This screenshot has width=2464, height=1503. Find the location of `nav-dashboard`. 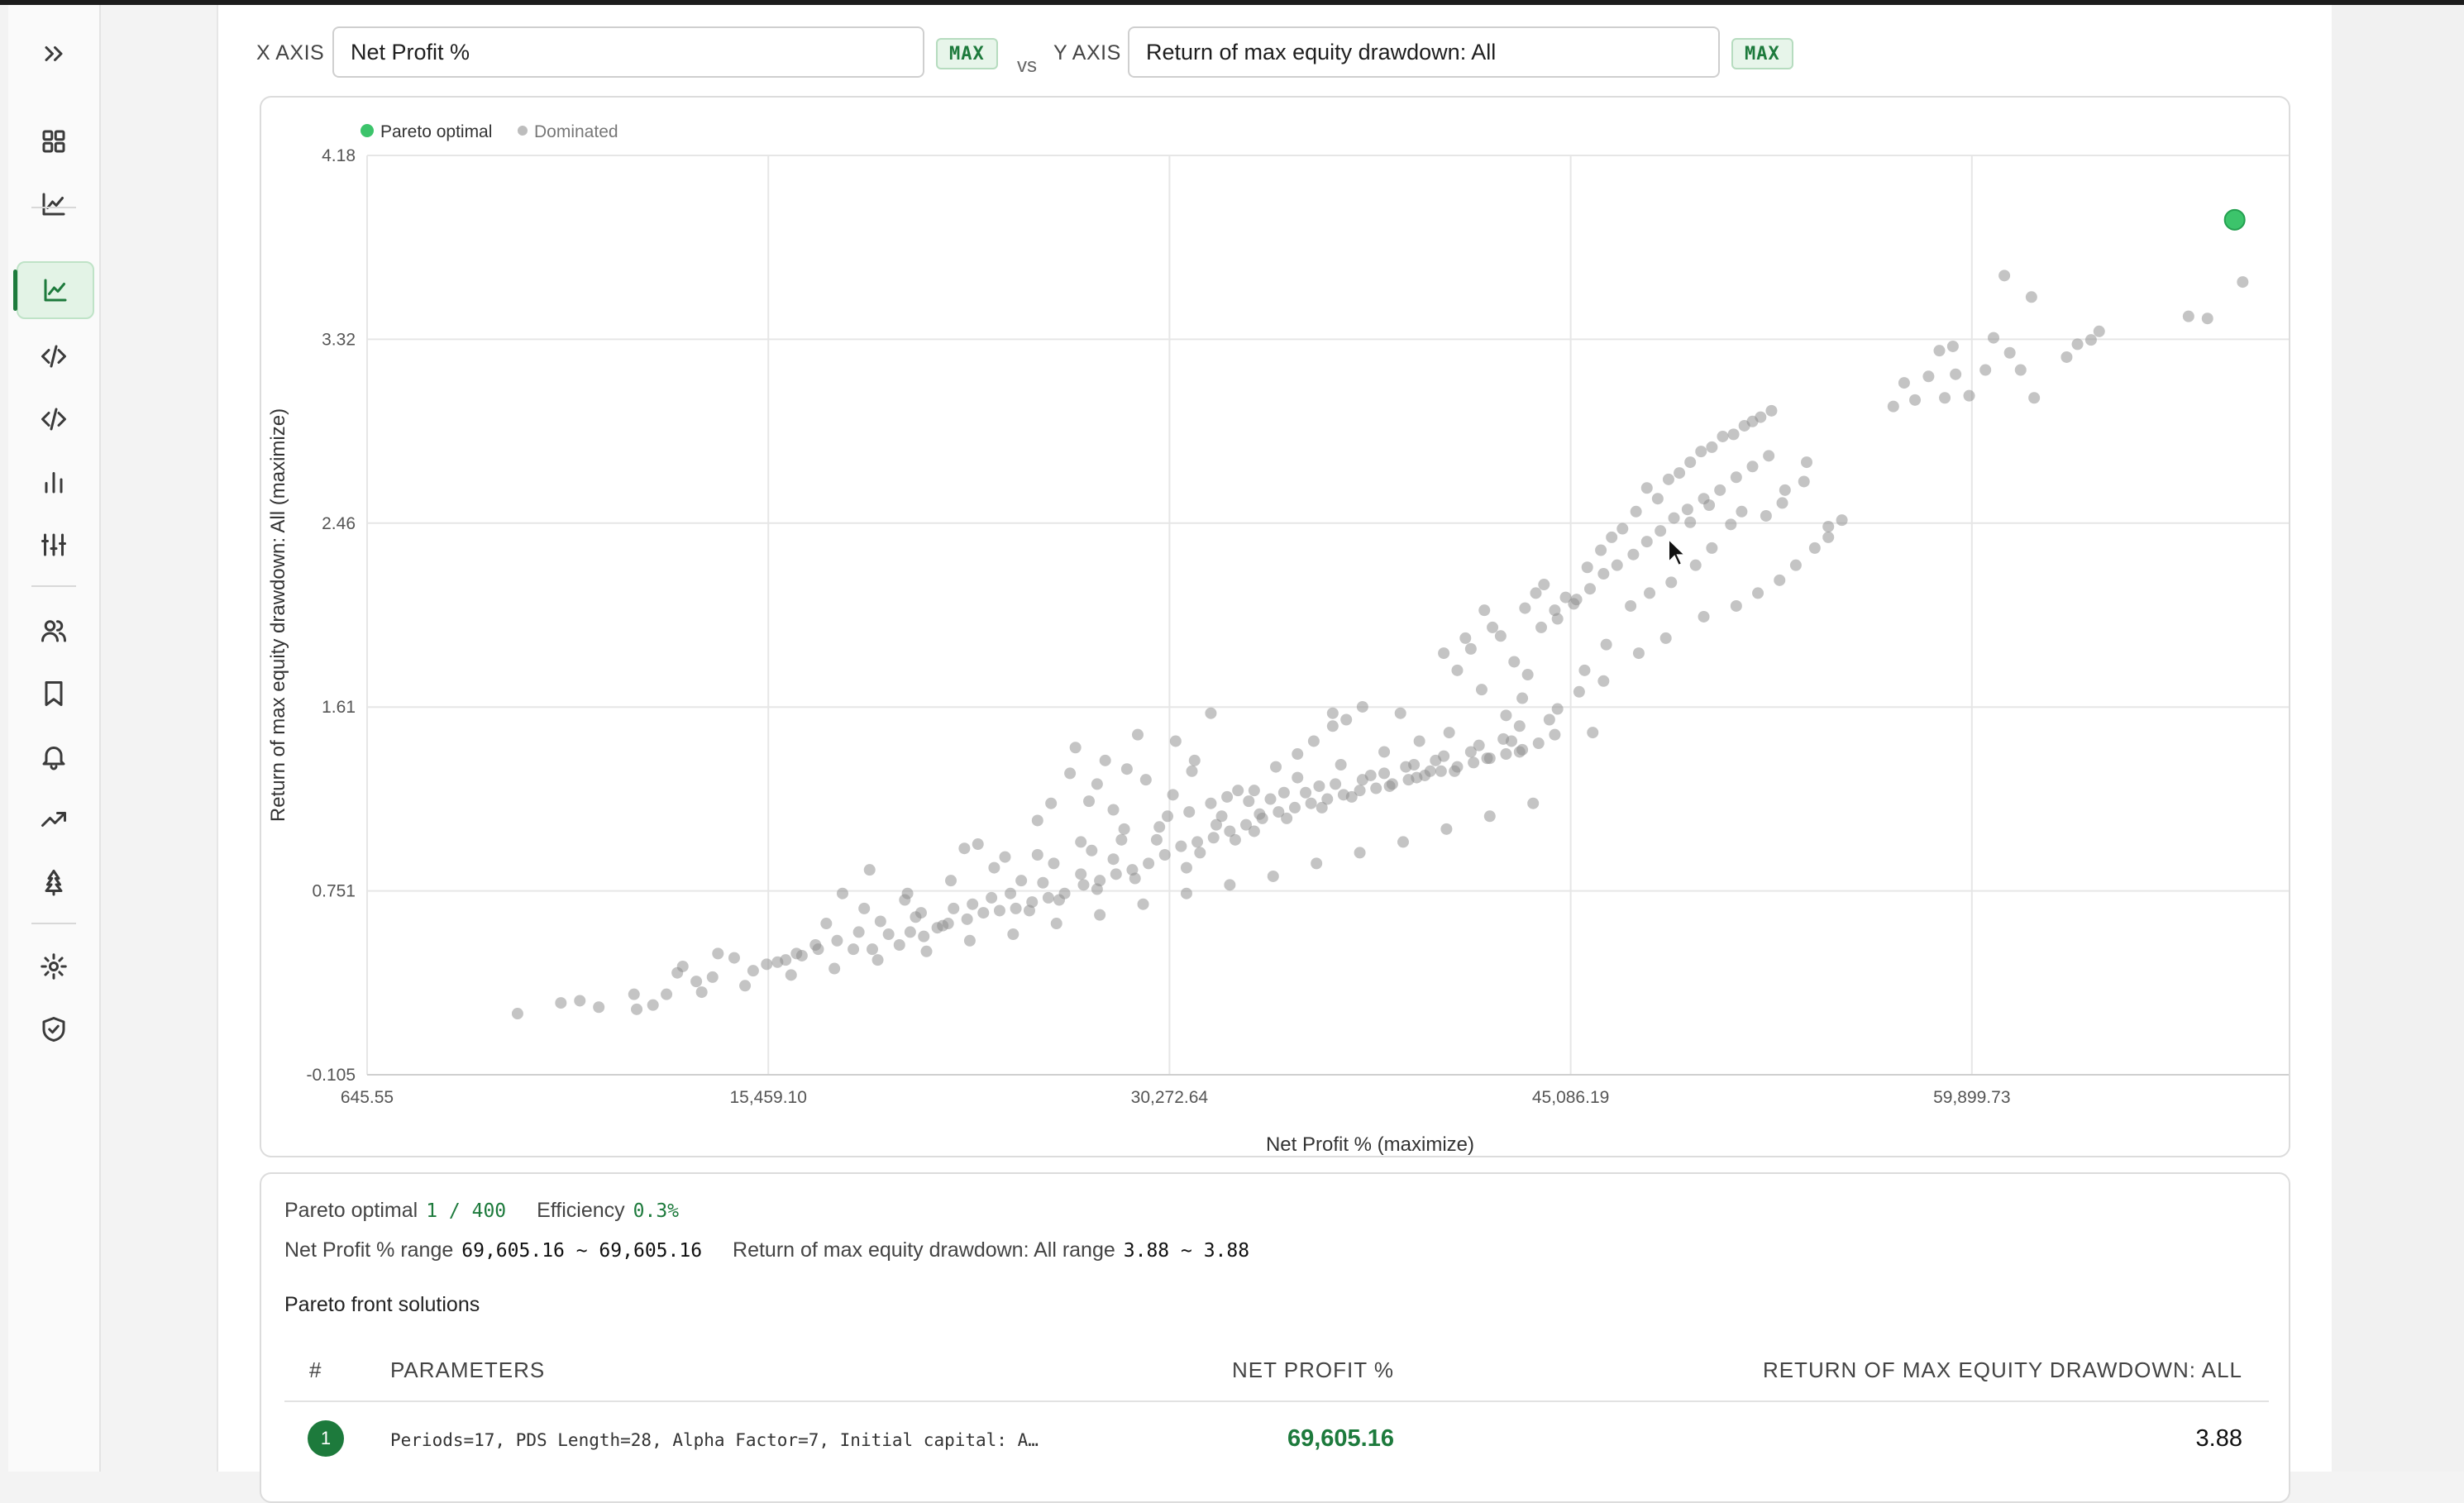

nav-dashboard is located at coordinates (54, 141).